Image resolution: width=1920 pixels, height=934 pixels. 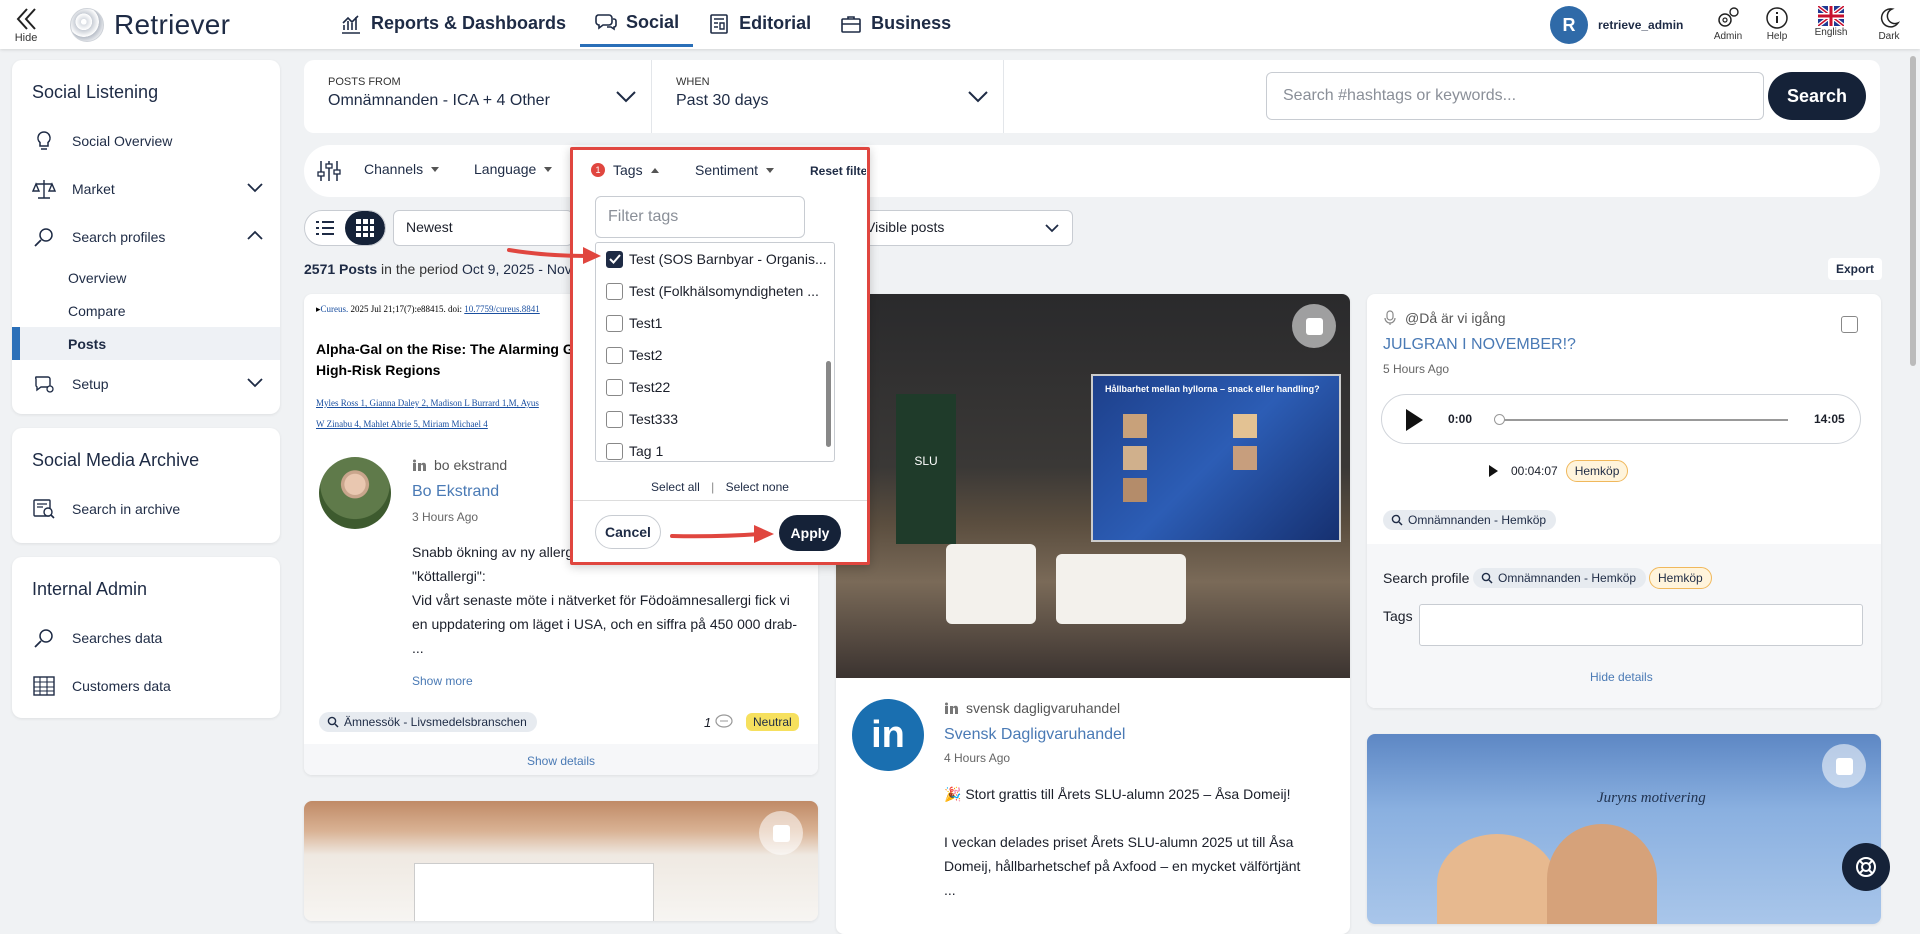 I want to click on checkbox-checked, so click(x=614, y=259).